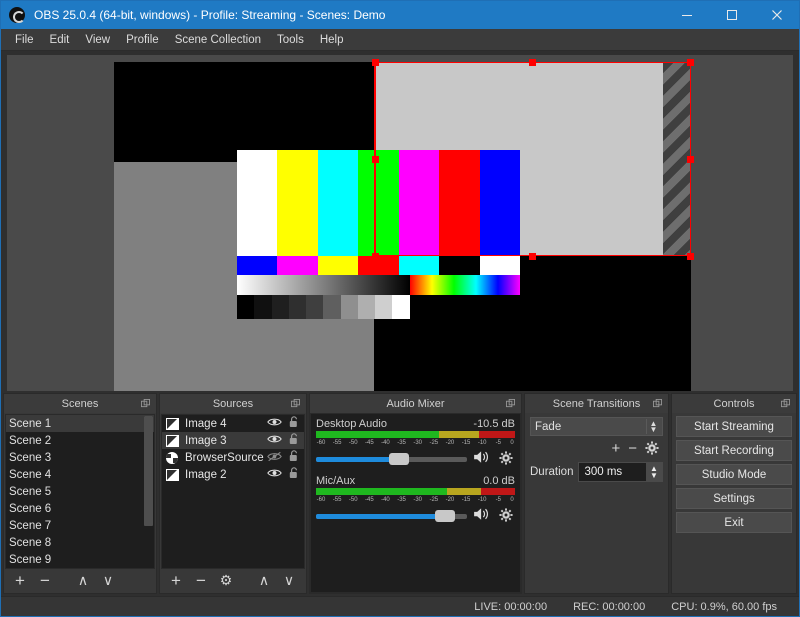  What do you see at coordinates (401, 500) in the screenshot?
I see `tick-label: -35` at bounding box center [401, 500].